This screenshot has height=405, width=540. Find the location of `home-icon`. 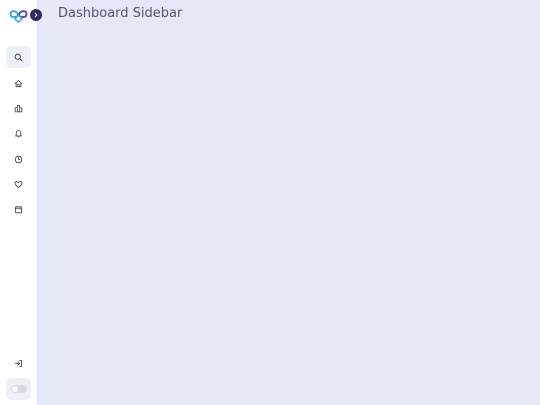

home-icon is located at coordinates (18, 83).